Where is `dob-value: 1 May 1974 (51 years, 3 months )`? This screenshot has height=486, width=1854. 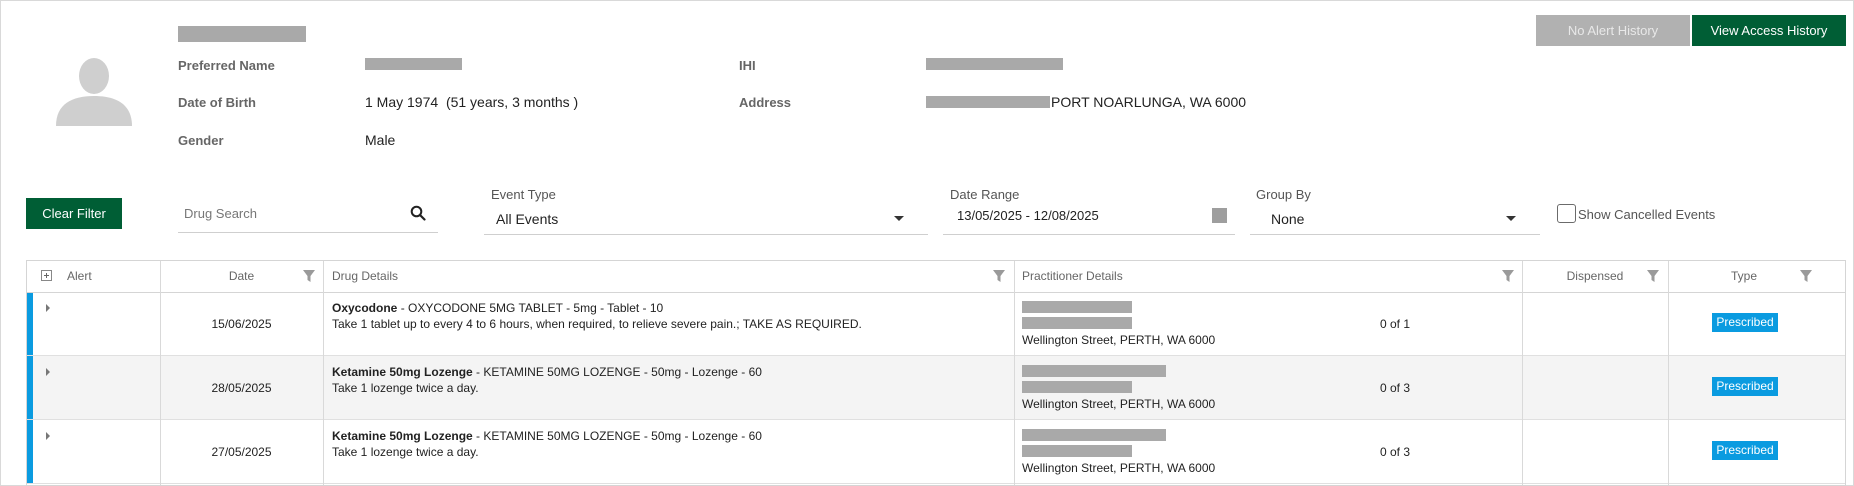
dob-value: 1 May 1974 (51 years, 3 months ) is located at coordinates (472, 102).